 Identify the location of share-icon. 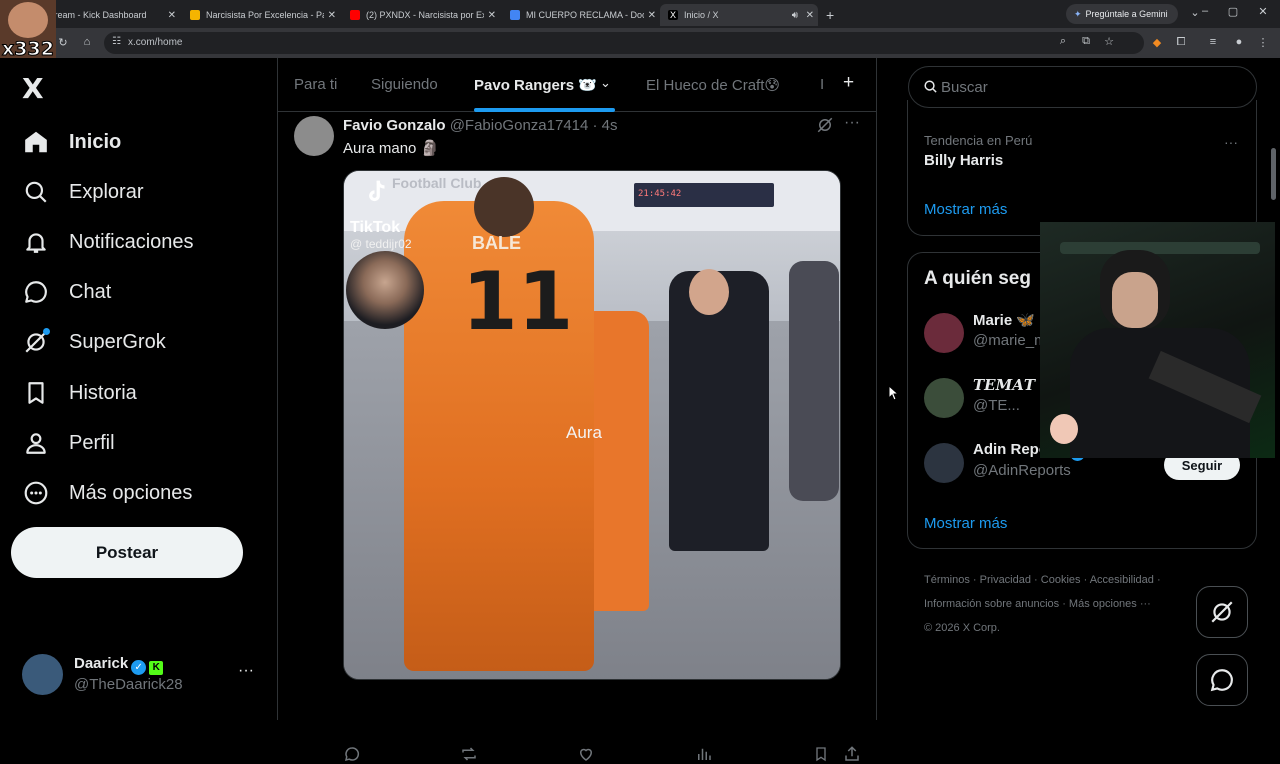
(852, 754).